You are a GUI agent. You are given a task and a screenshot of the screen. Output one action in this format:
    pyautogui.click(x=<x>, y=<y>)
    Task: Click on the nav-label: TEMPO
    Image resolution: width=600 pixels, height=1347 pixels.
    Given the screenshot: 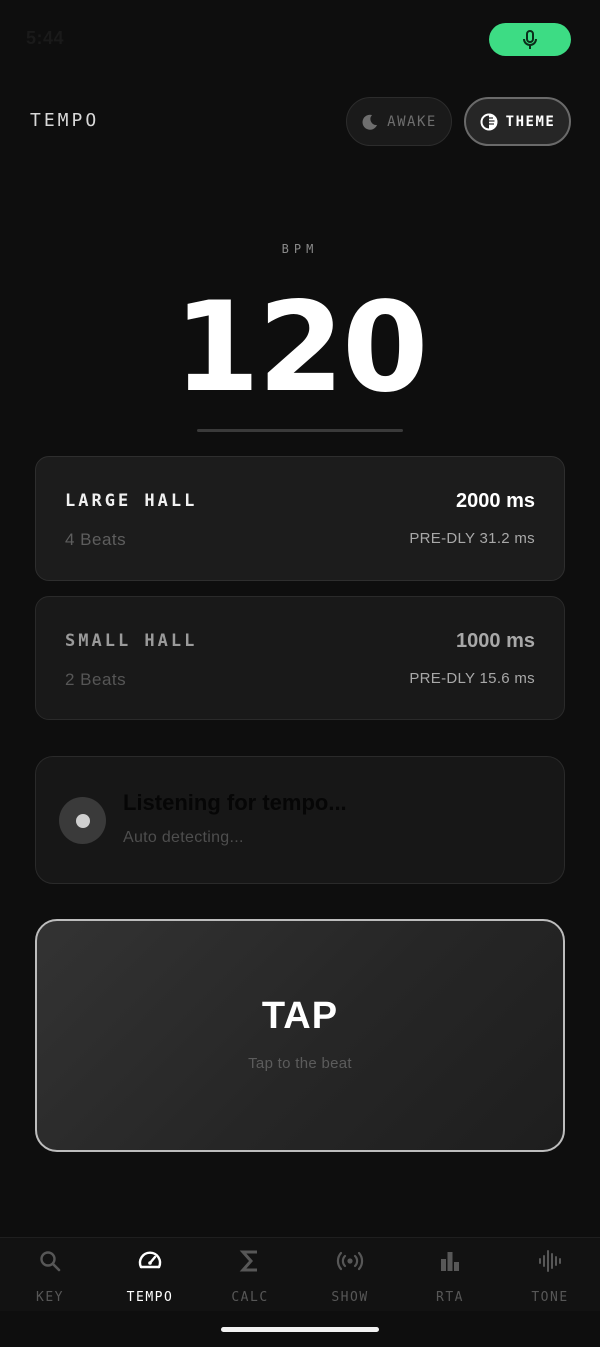 What is the action you would take?
    pyautogui.click(x=150, y=1297)
    